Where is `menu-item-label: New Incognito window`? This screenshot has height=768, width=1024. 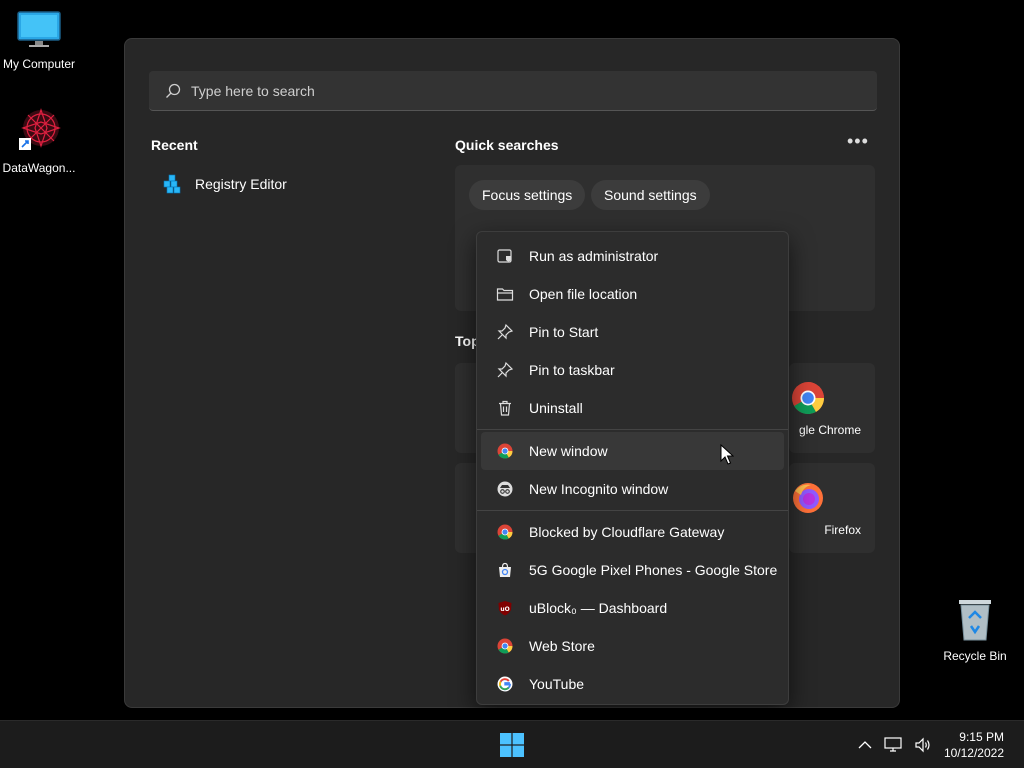
menu-item-label: New Incognito window is located at coordinates (599, 489).